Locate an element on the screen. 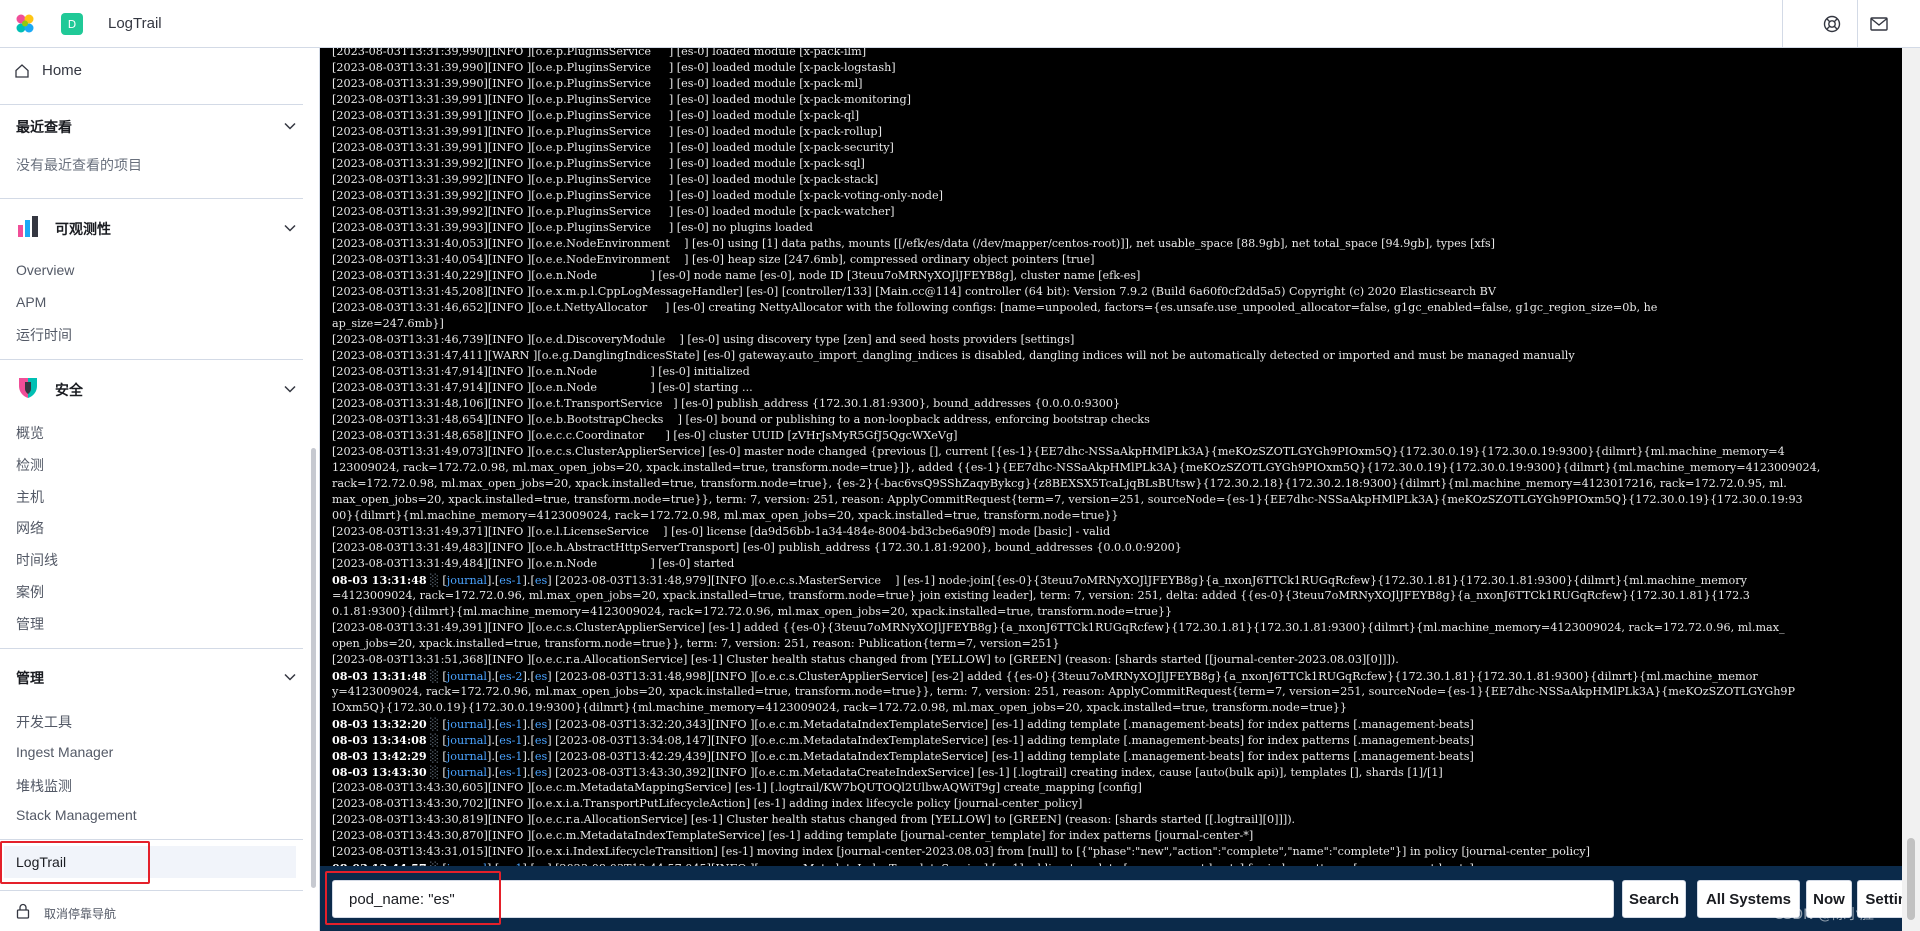 This screenshot has width=1920, height=931. space-avatar: D is located at coordinates (72, 24).